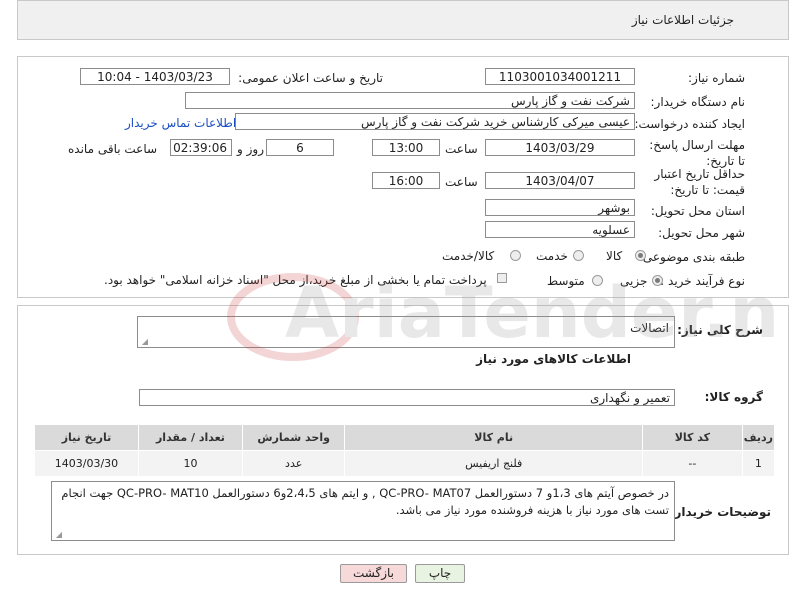 The height and width of the screenshot is (598, 789). What do you see at coordinates (552, 256) in the screenshot?
I see `category-option-service: خدمت` at bounding box center [552, 256].